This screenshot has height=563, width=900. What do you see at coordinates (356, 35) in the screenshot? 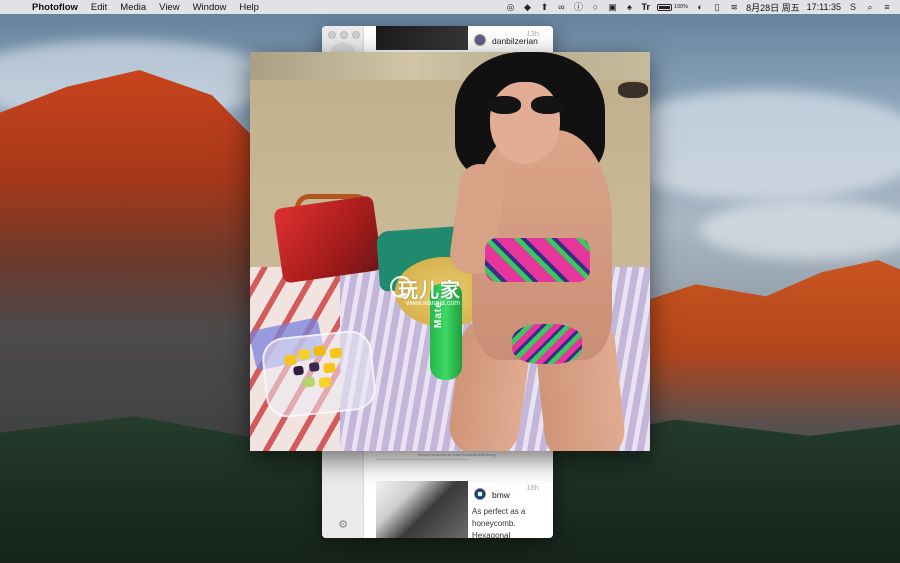
I see `zoom-button` at bounding box center [356, 35].